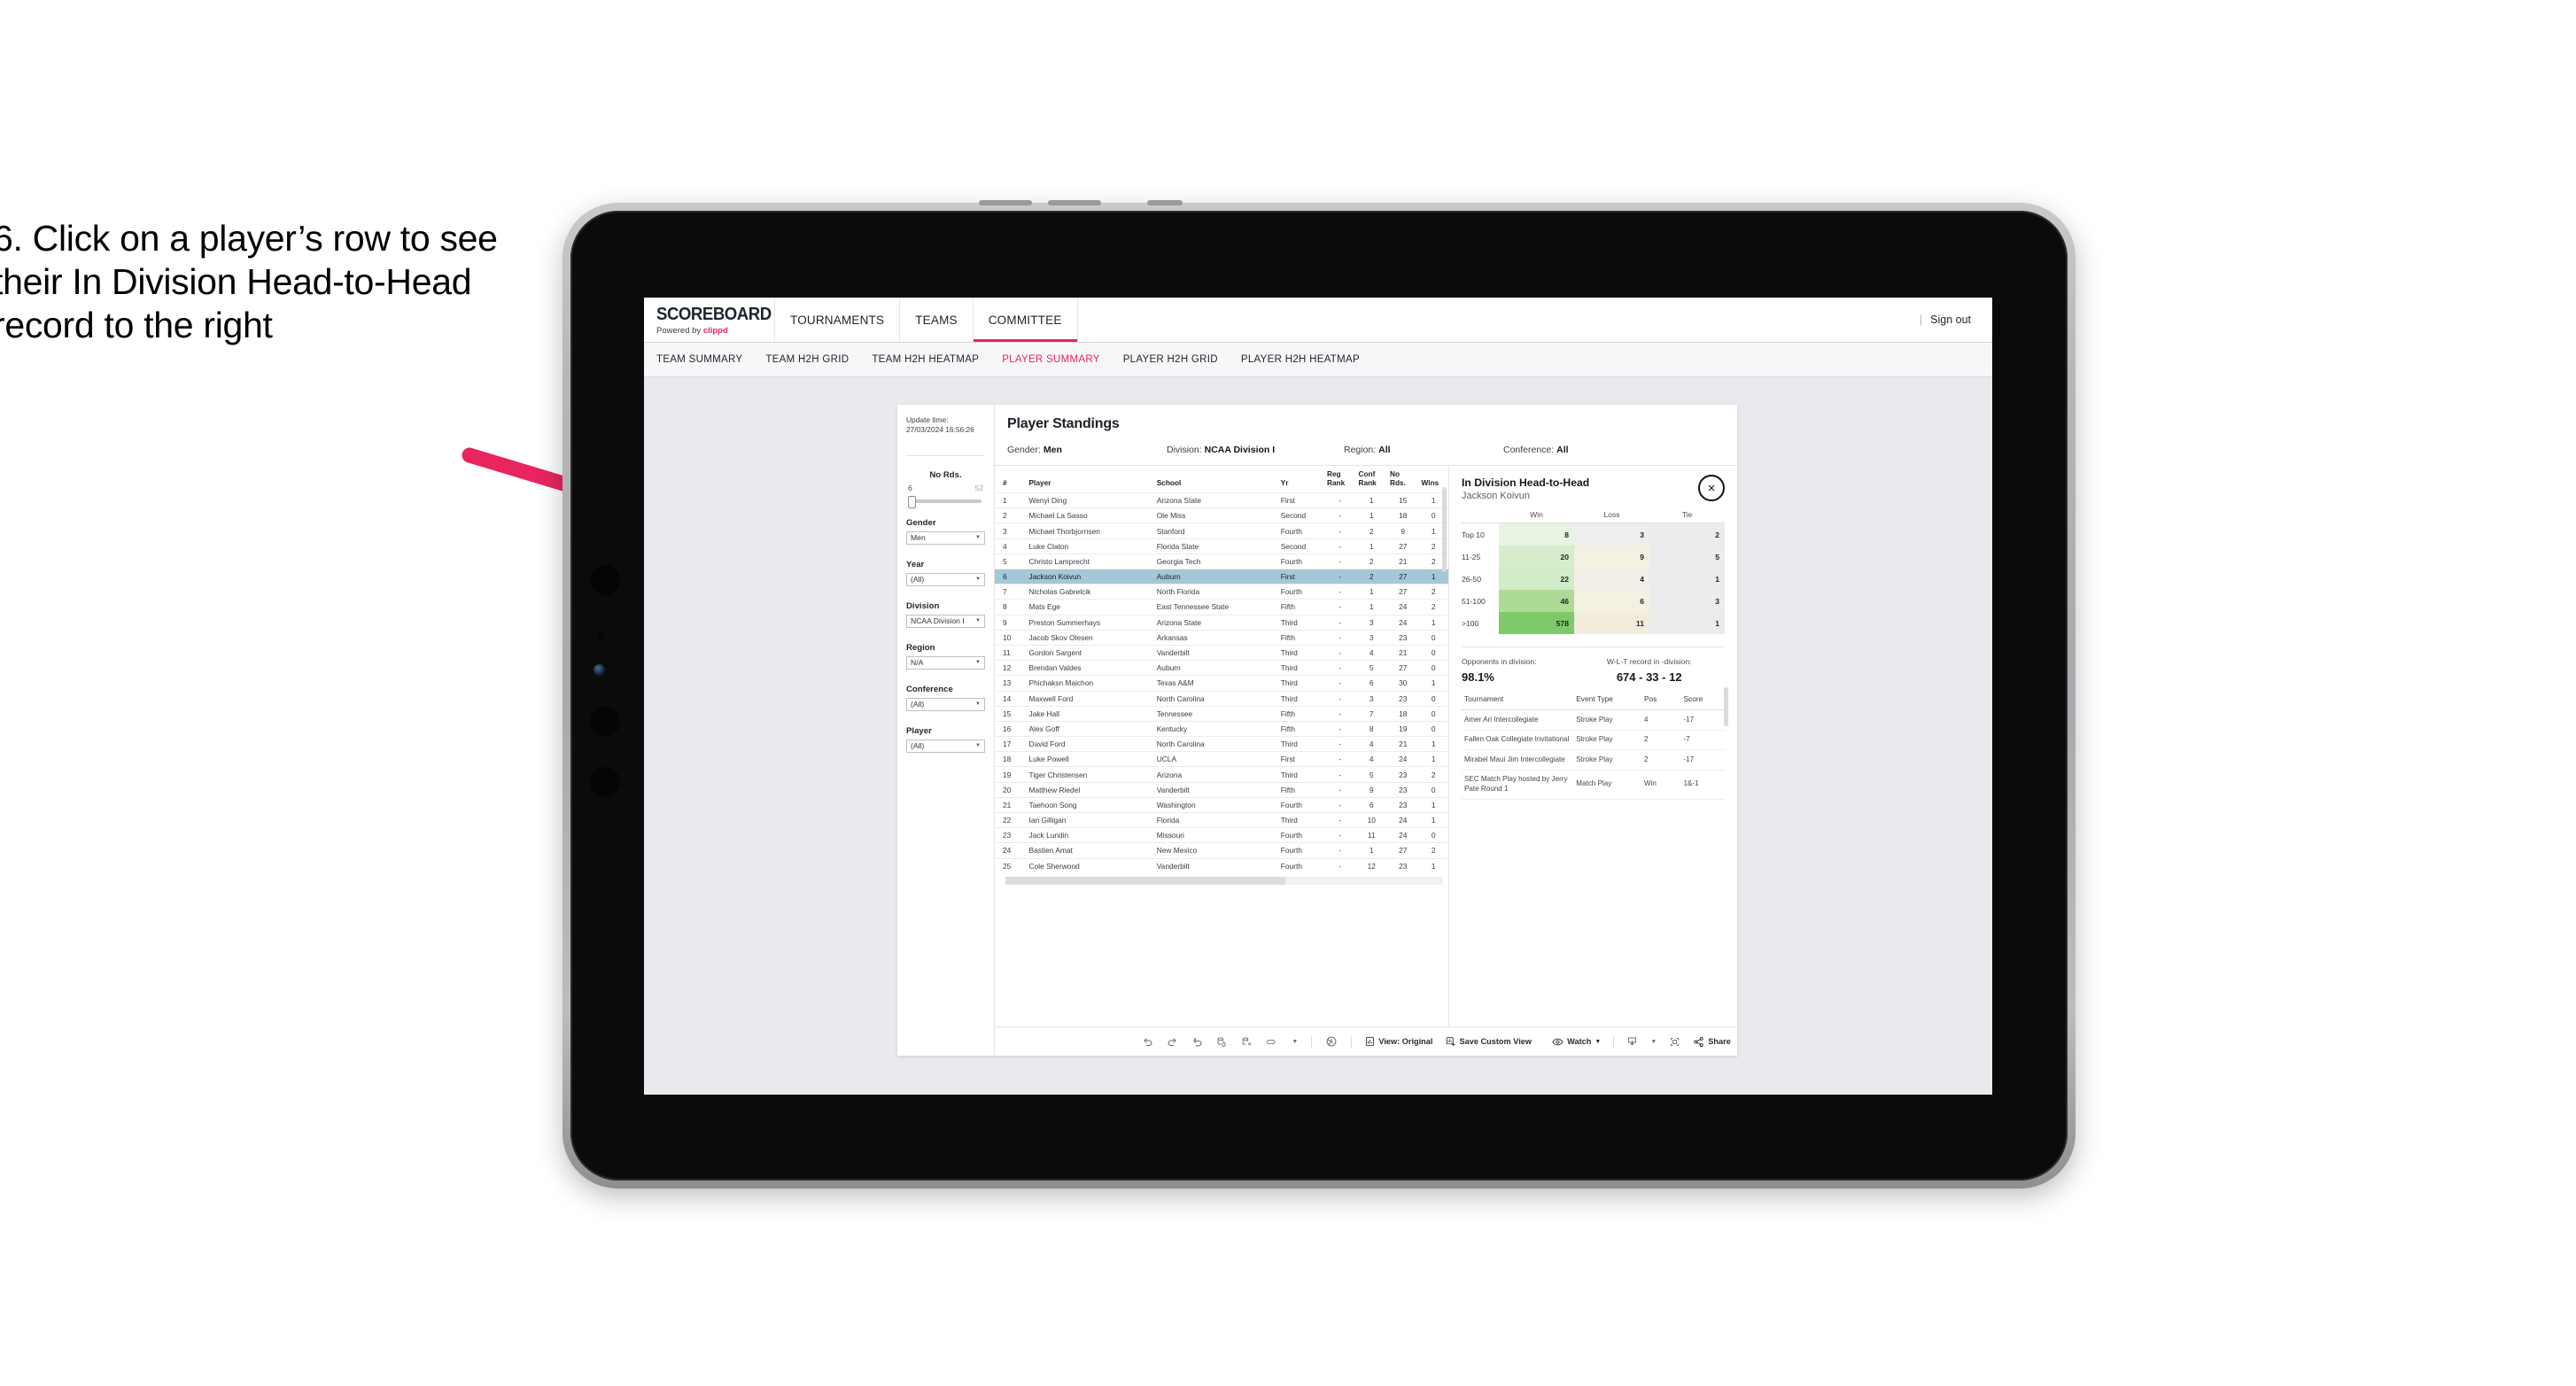 The width and height of the screenshot is (2576, 1386). What do you see at coordinates (1090, 479) in the screenshot?
I see `col-player: Player` at bounding box center [1090, 479].